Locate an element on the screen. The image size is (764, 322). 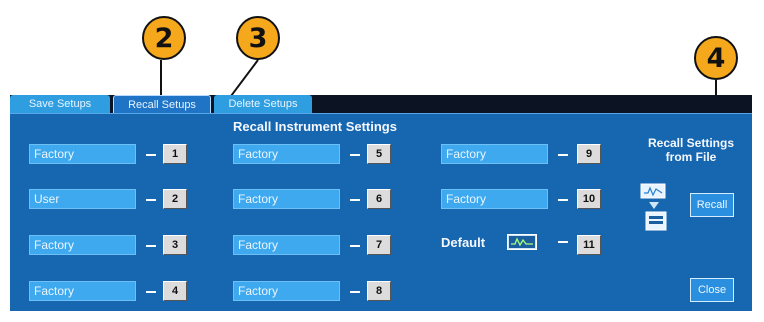
slot-label-4: Factory is located at coordinates (82, 291).